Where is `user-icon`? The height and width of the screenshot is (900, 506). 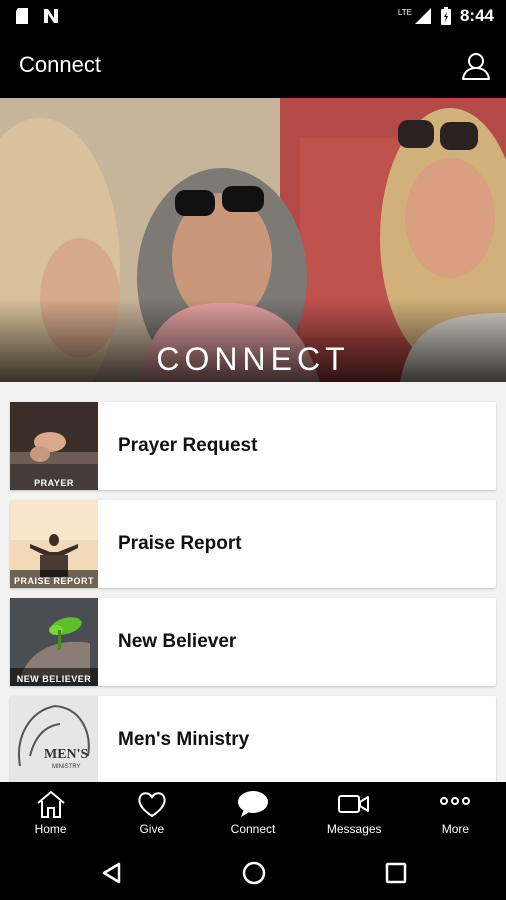 user-icon is located at coordinates (476, 66).